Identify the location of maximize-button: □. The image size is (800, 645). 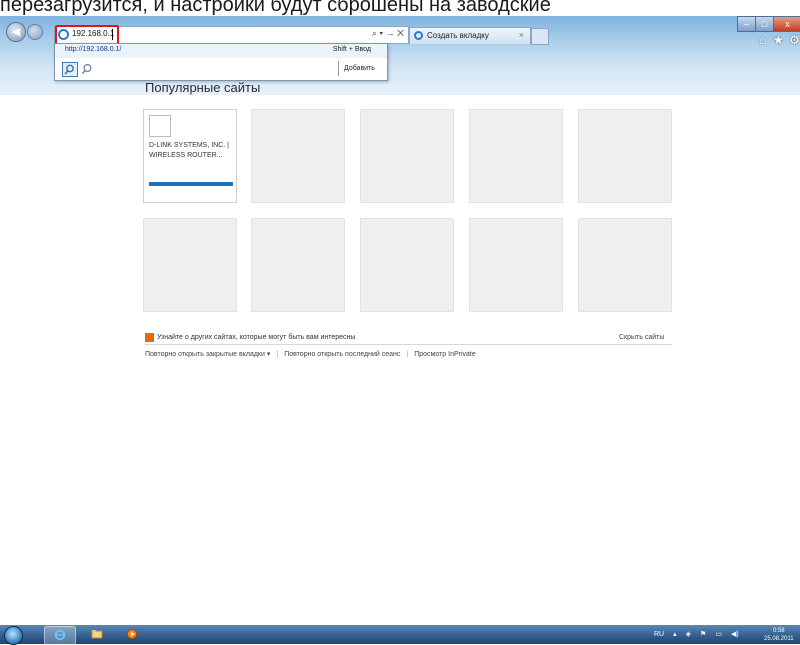
(764, 24).